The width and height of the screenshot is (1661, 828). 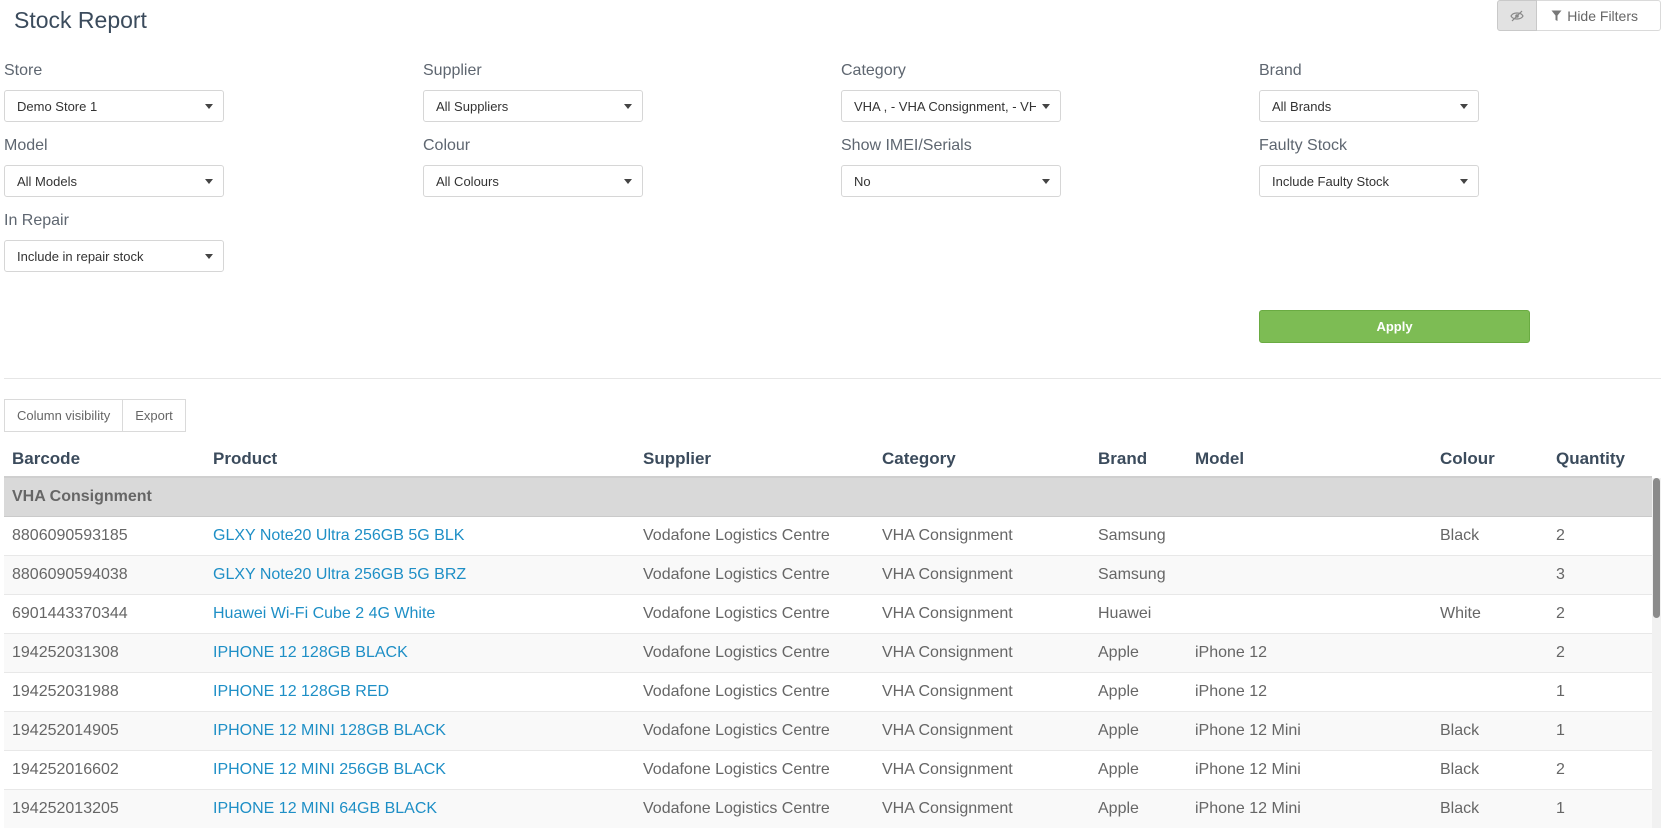 What do you see at coordinates (873, 70) in the screenshot?
I see `filter-label: Category` at bounding box center [873, 70].